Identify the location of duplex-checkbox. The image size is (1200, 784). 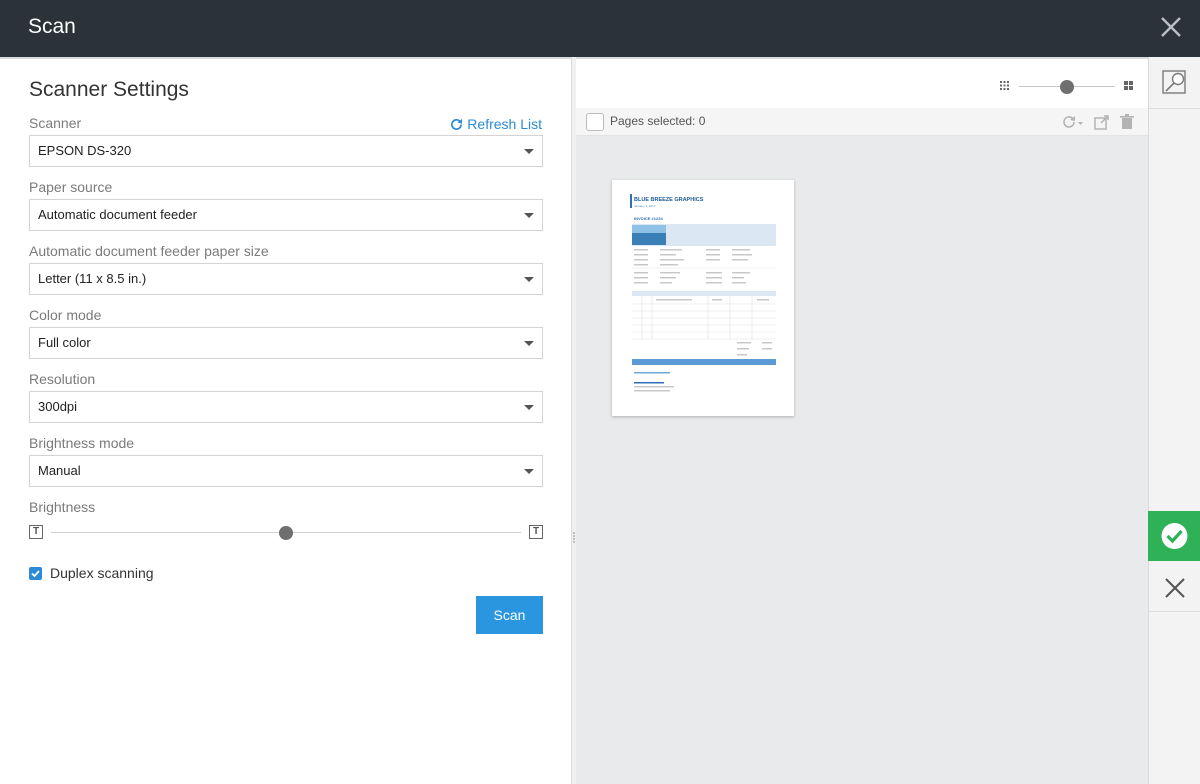
(35, 573).